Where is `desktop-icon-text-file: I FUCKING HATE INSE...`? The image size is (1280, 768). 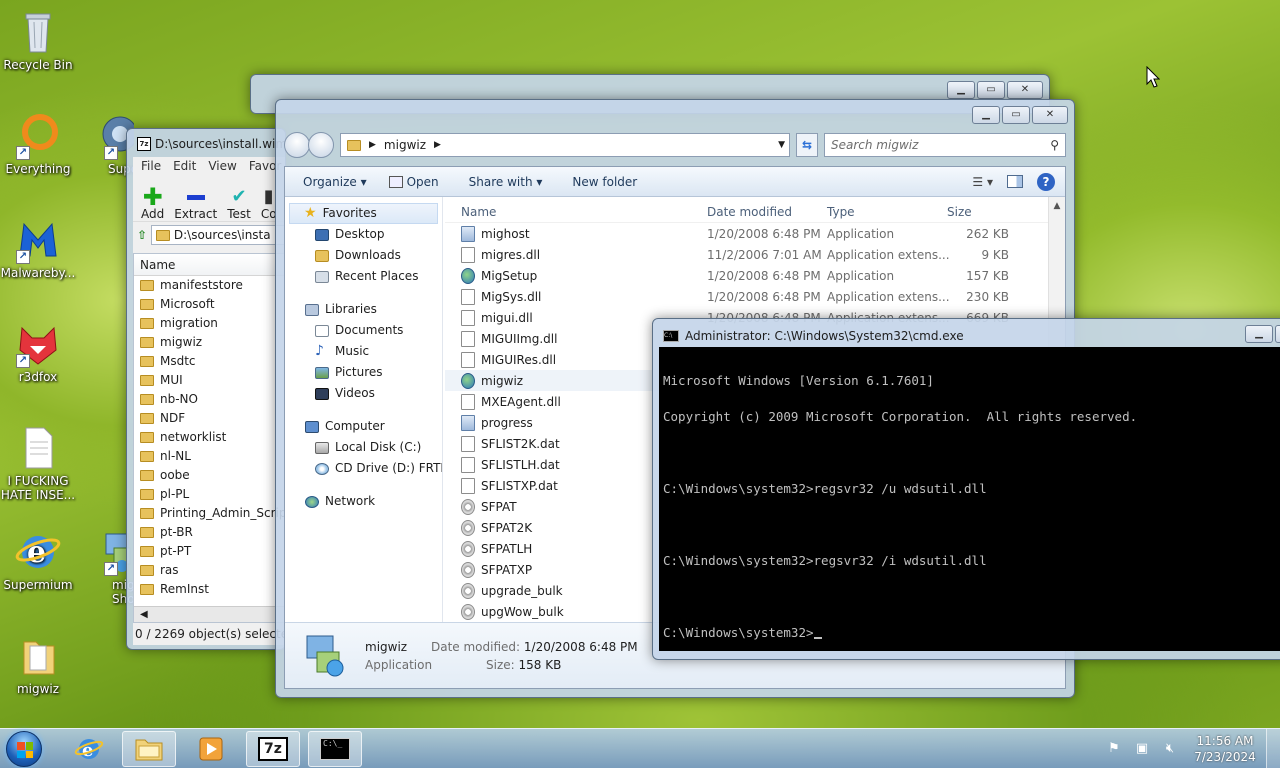
desktop-icon-text-file: I FUCKING HATE INSE... is located at coordinates (38, 463).